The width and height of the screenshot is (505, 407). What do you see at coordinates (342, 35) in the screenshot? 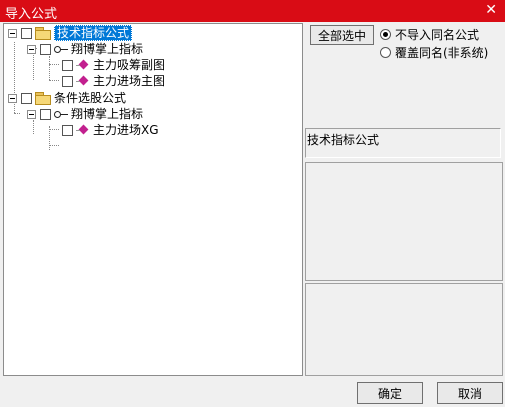
I see `select-all-button: 全部选中` at bounding box center [342, 35].